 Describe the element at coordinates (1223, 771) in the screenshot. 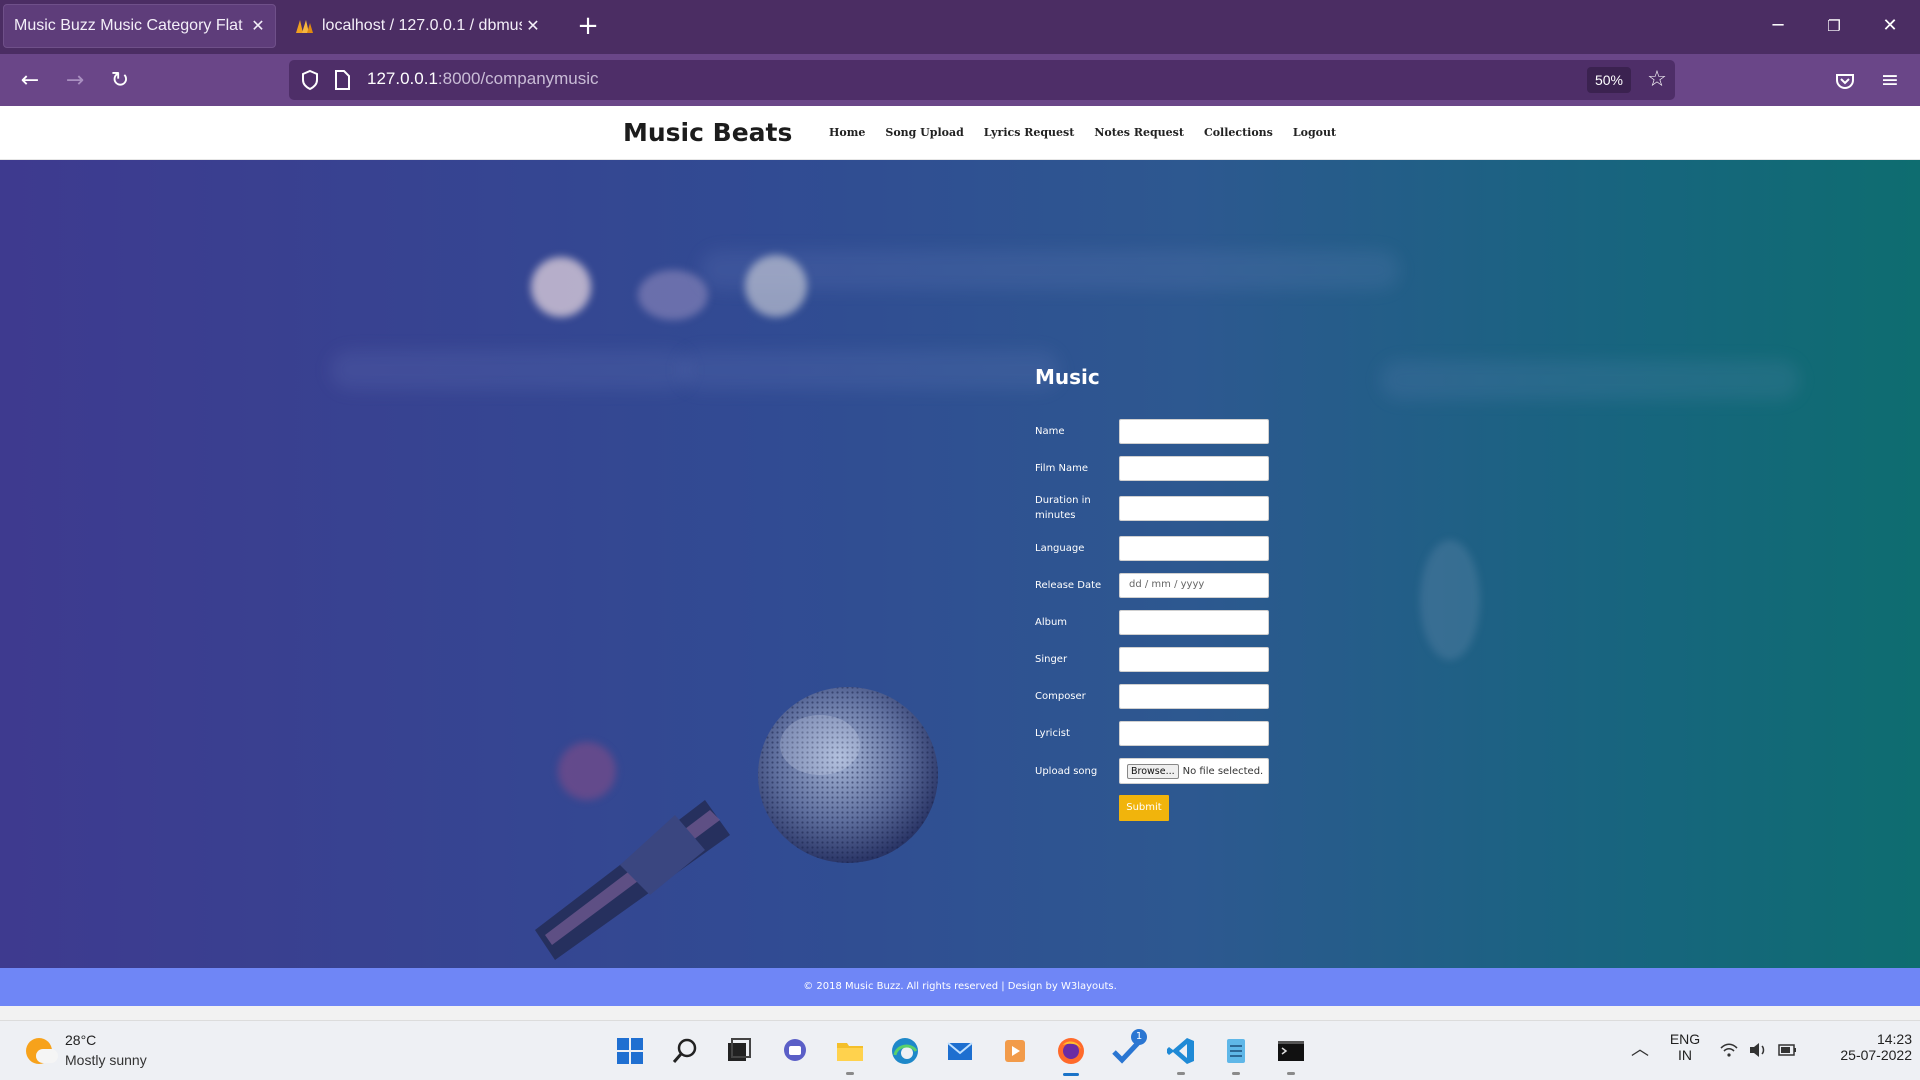

I see `file-status: No file selected.` at that location.